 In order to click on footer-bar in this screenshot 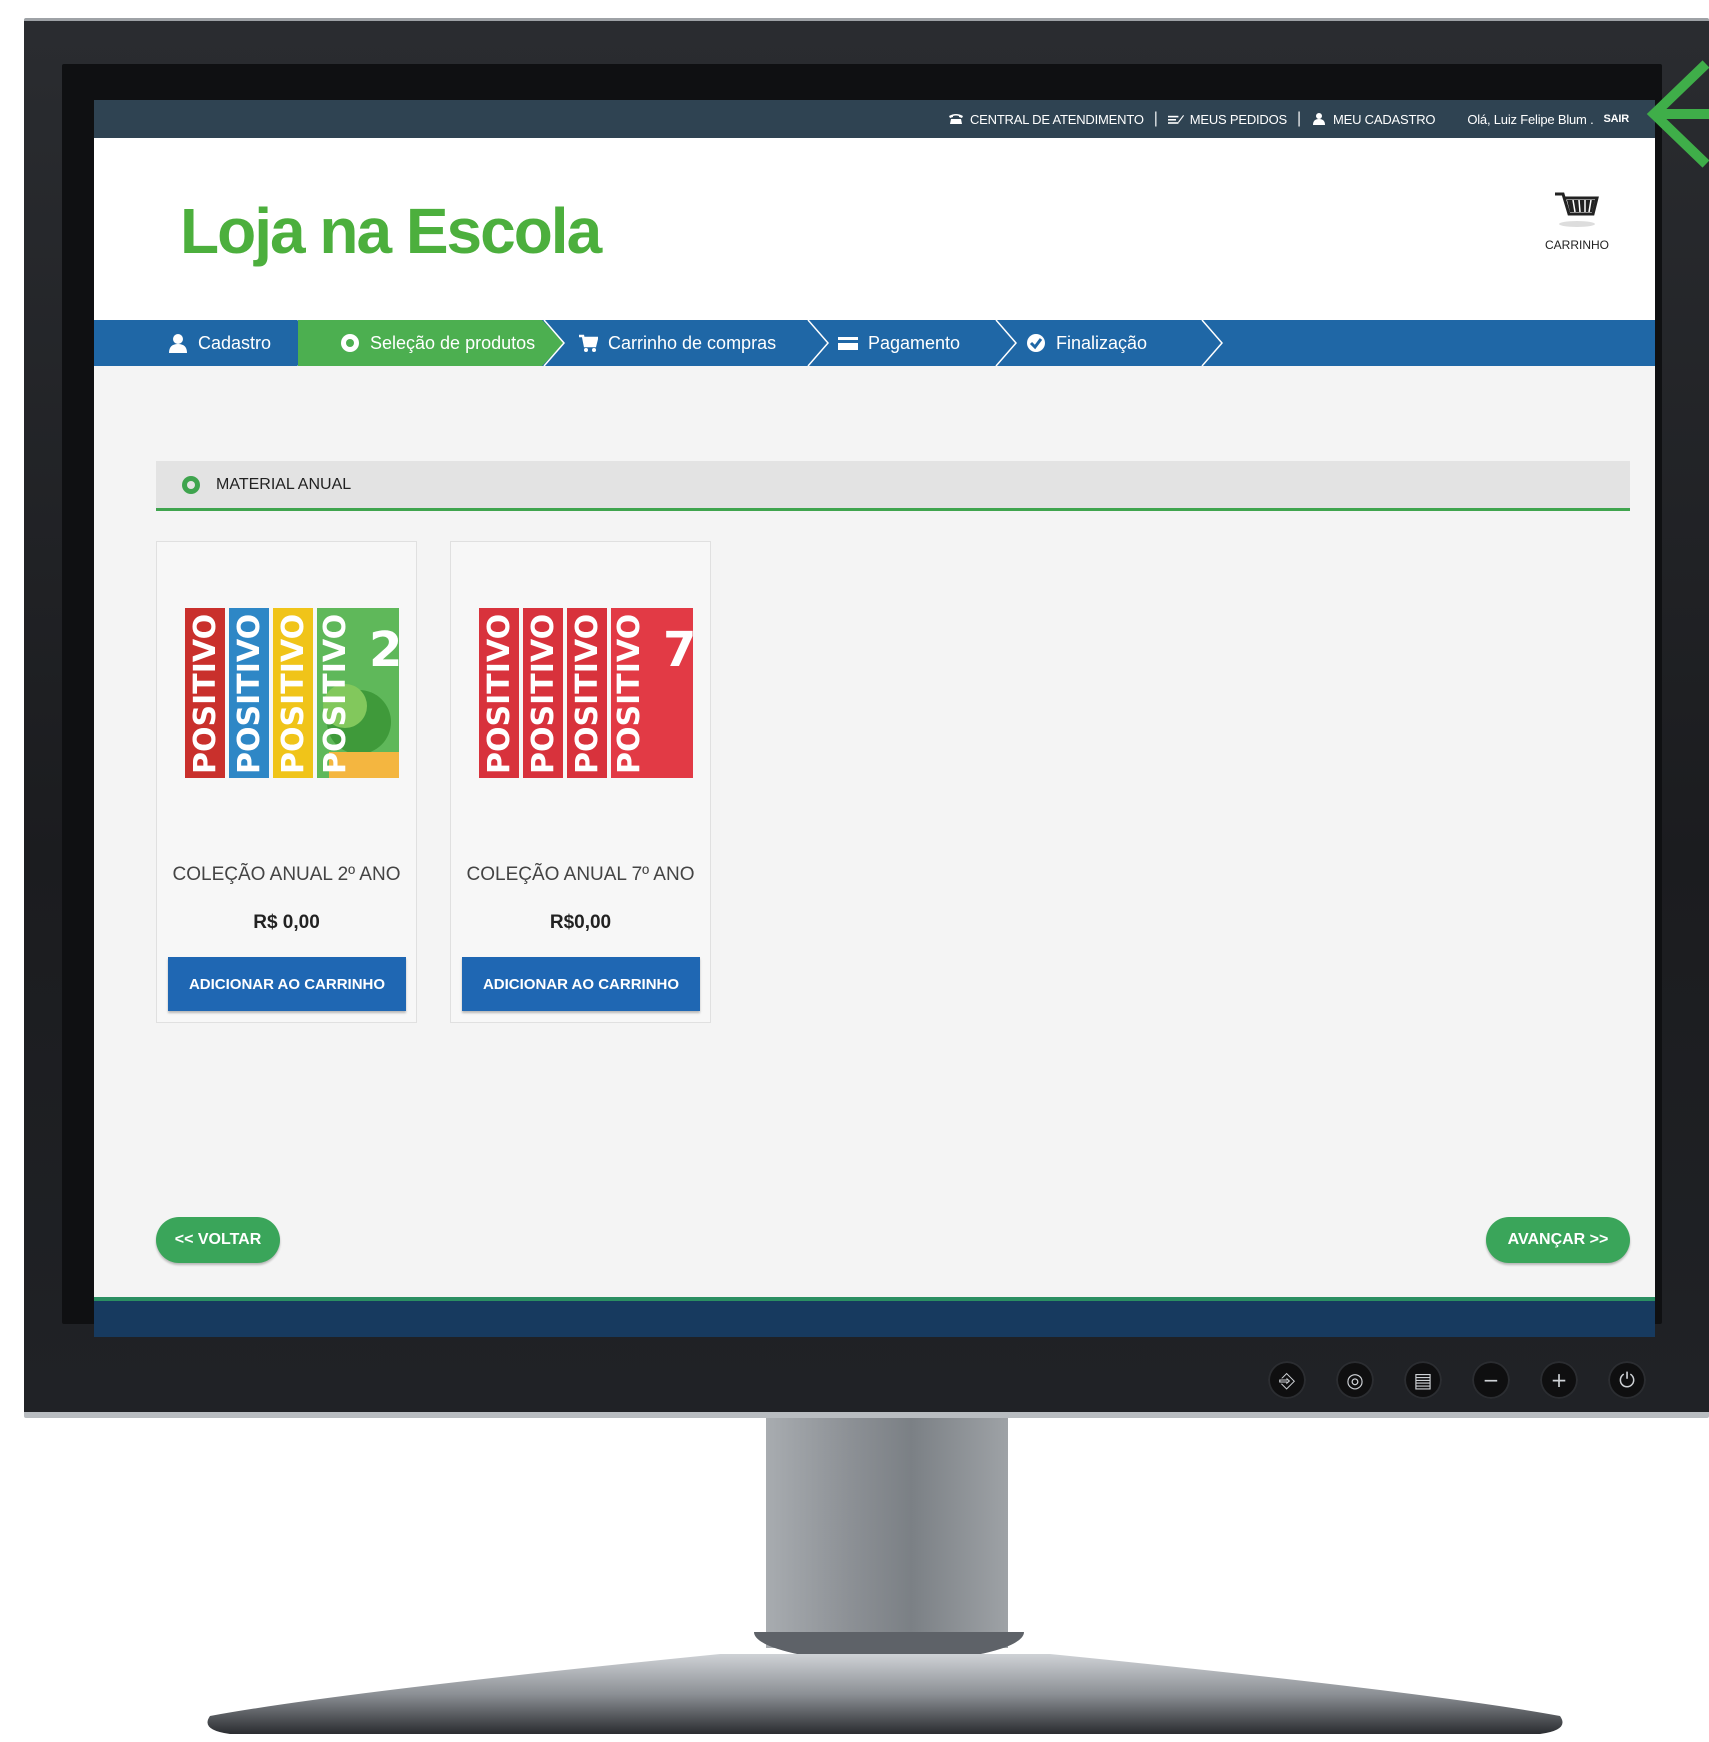, I will do `click(874, 1317)`.